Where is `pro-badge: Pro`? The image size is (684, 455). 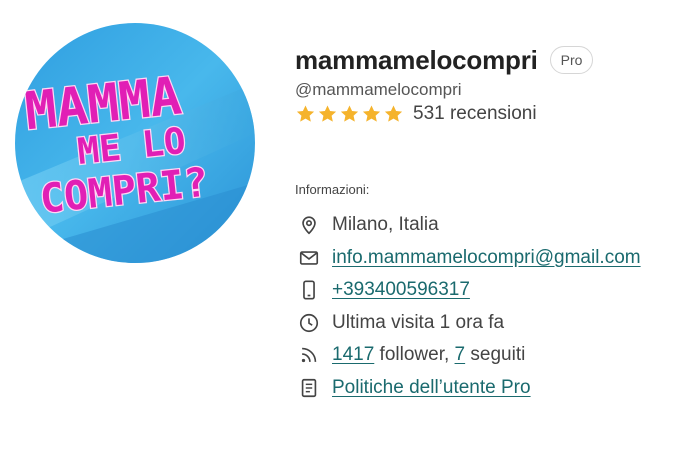
pro-badge: Pro is located at coordinates (571, 60).